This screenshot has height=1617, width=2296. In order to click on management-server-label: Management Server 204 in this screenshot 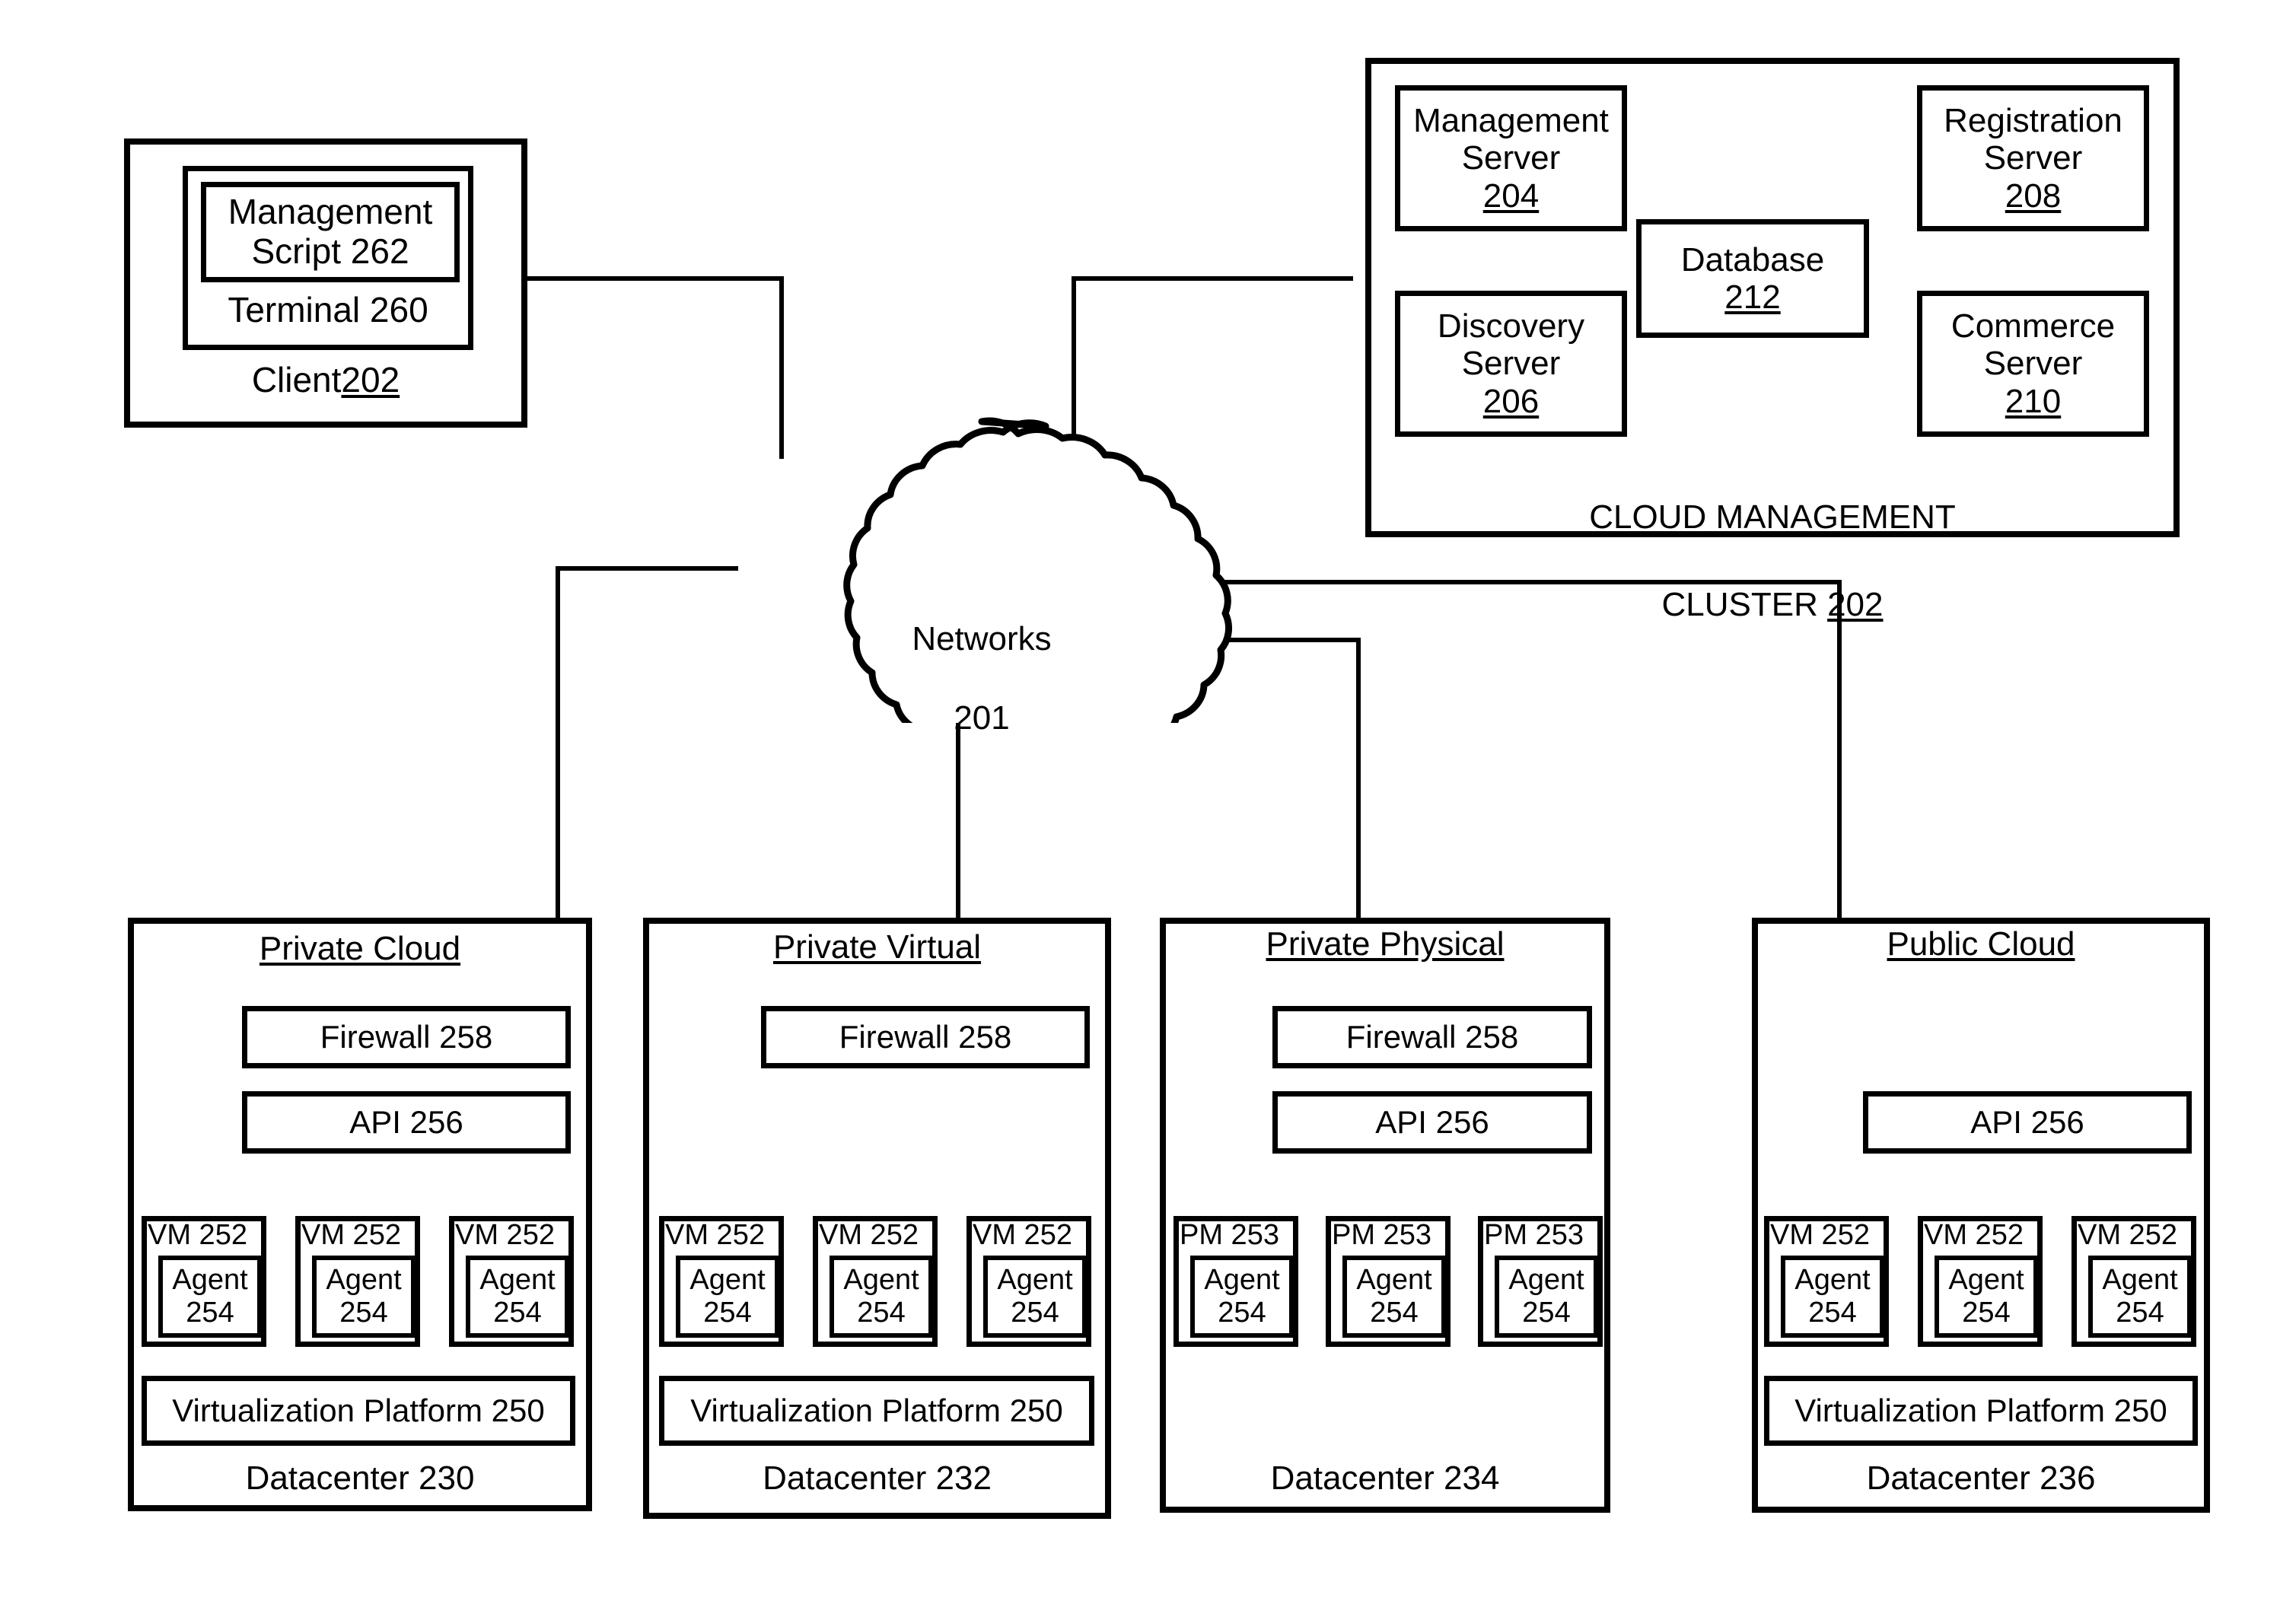, I will do `click(1511, 158)`.